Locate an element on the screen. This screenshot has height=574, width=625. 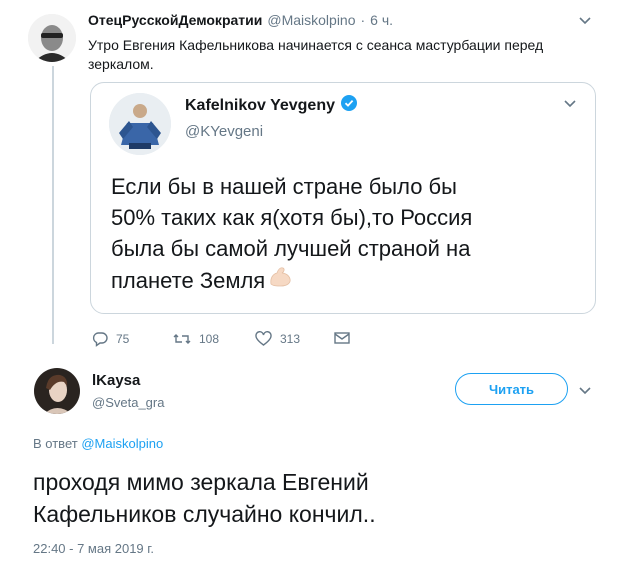
quoted-text-line: Если бы в нашей стране было бы is located at coordinates (284, 186).